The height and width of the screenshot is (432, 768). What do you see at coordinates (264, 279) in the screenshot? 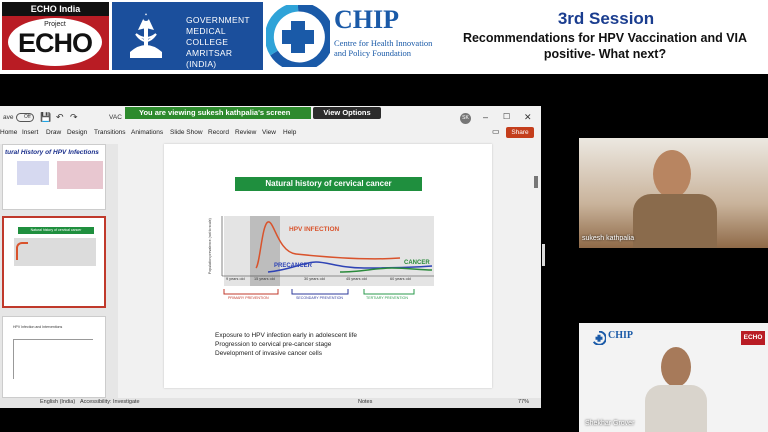
I see `age-label-15: 15 years old` at bounding box center [264, 279].